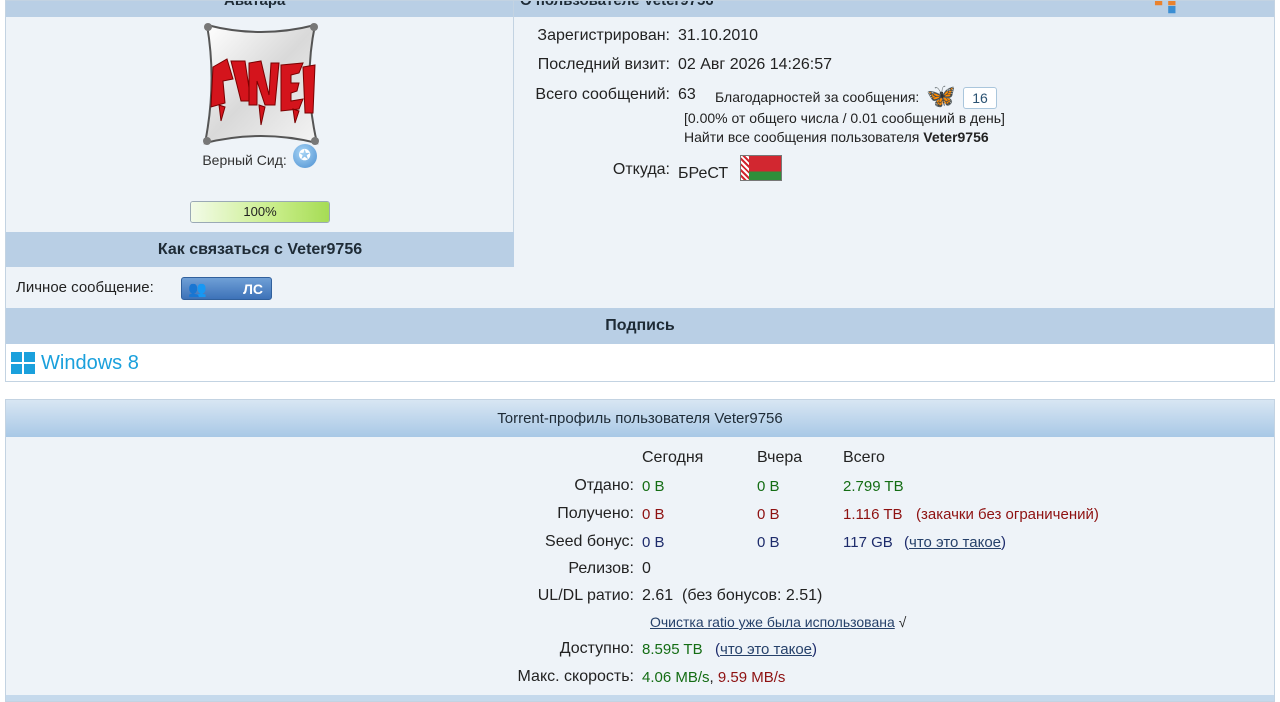  I want to click on bonus-help-link: что это такое, so click(955, 542).